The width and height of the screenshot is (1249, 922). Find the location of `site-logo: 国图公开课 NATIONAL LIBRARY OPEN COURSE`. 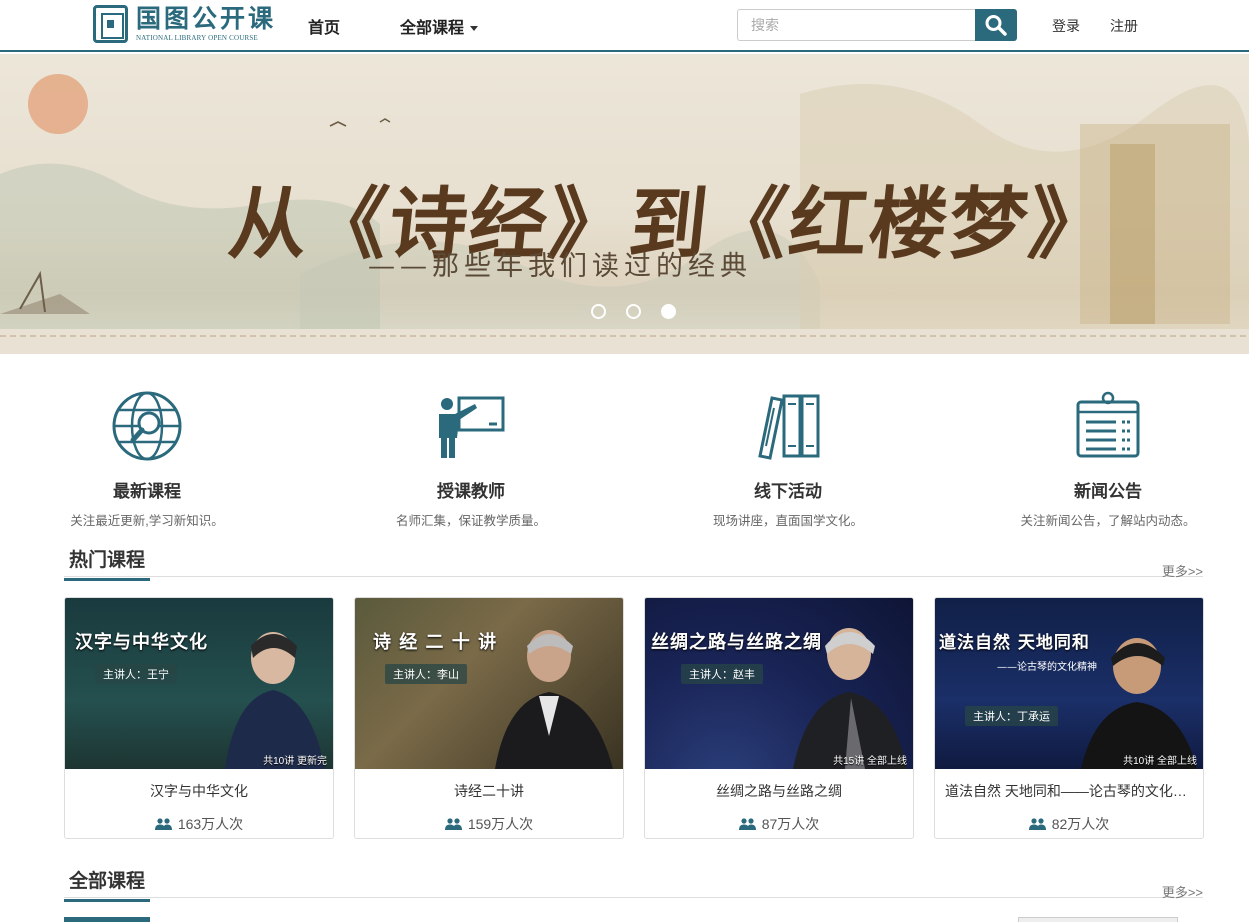

site-logo: 国图公开课 NATIONAL LIBRARY OPEN COURSE is located at coordinates (184, 24).